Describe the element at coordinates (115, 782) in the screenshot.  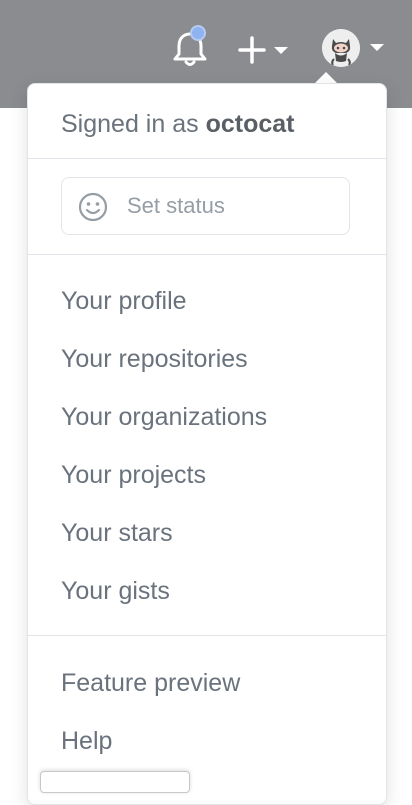
I see `partial-popup` at that location.